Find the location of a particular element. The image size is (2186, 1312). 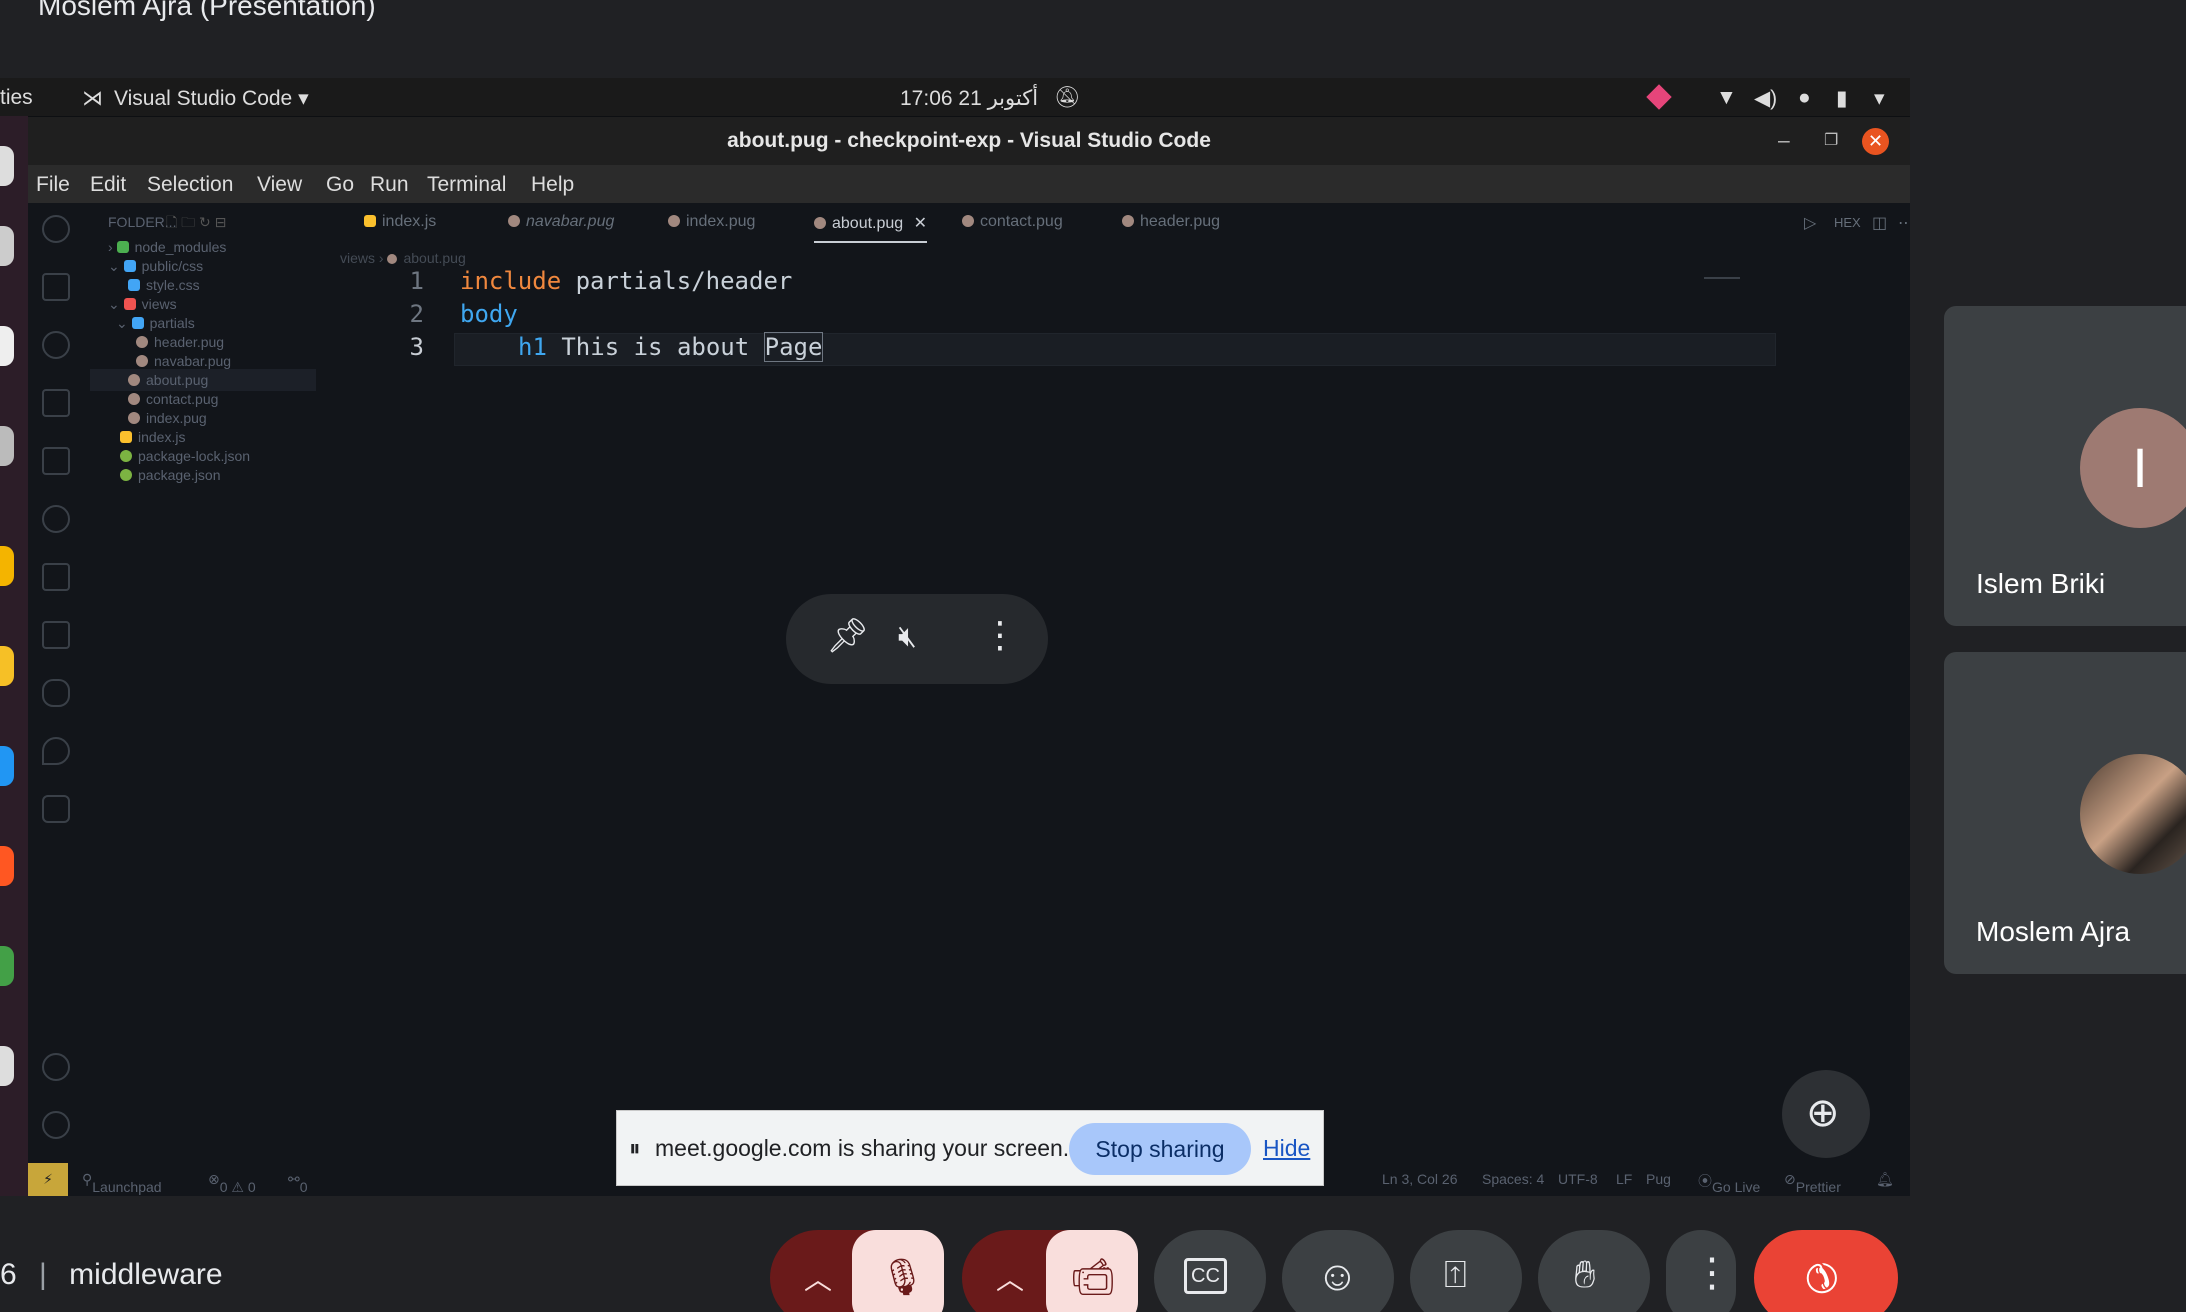

account-icon is located at coordinates (56, 1067).